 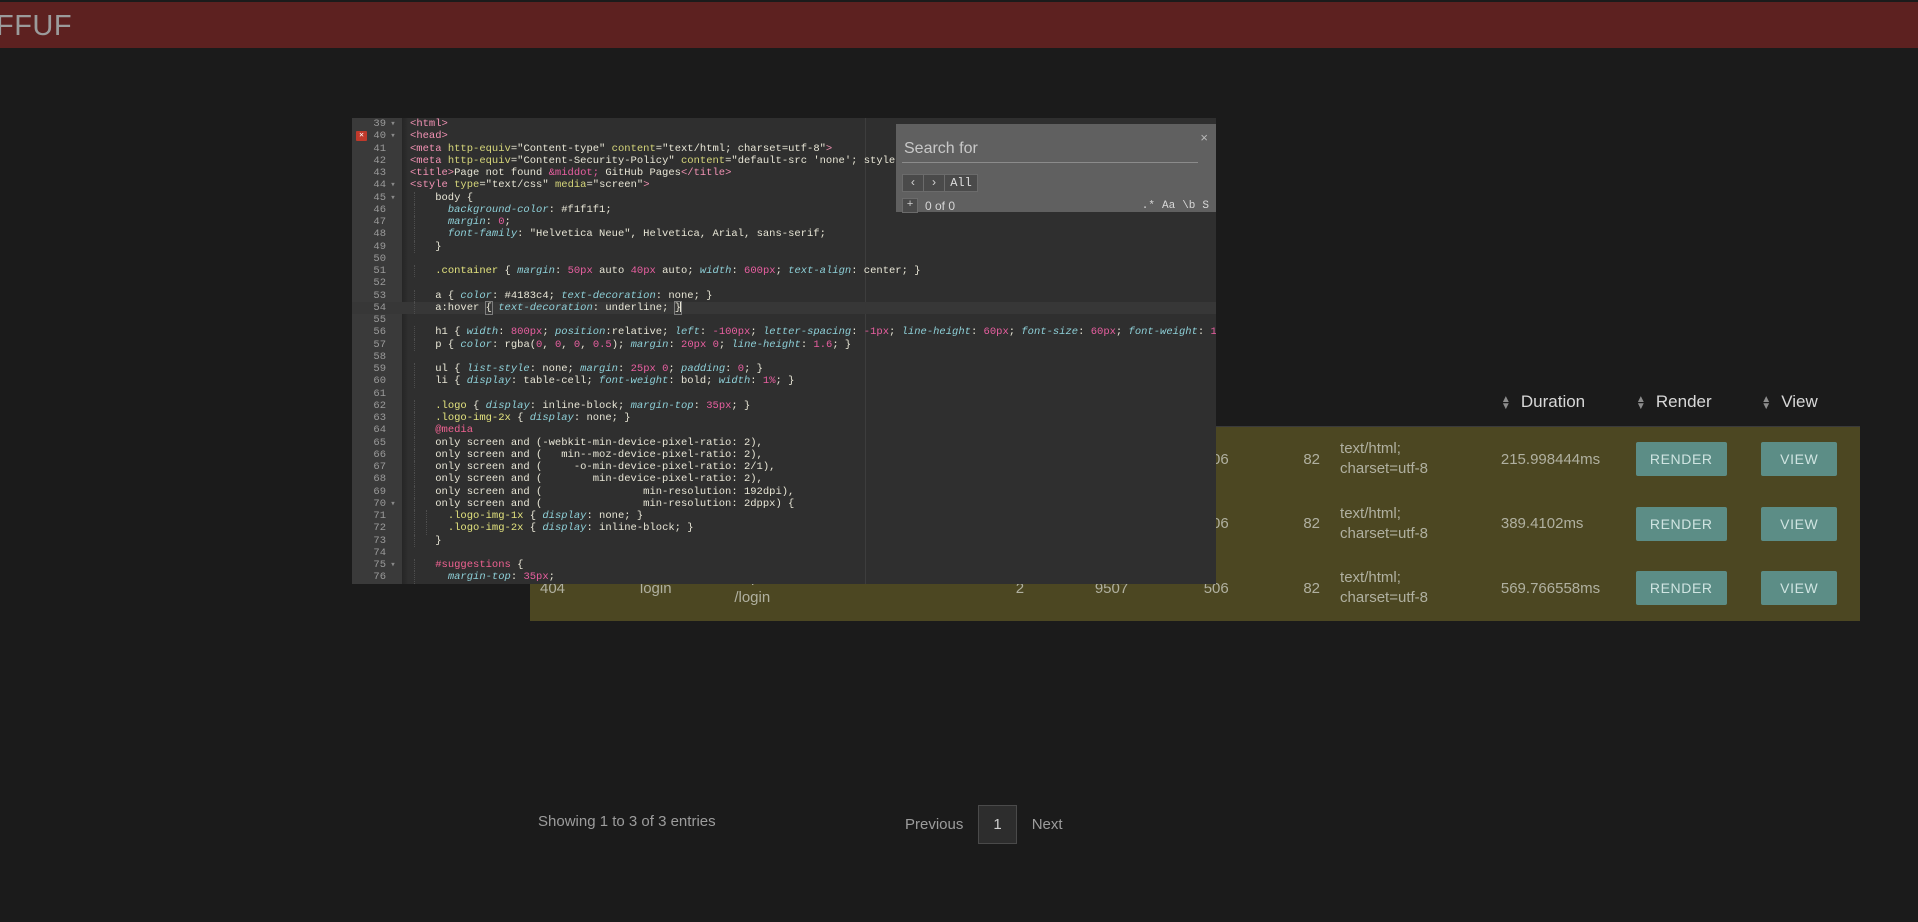 What do you see at coordinates (784, 565) in the screenshot?
I see `code-line-75: 75 ▾ #suggestions {` at bounding box center [784, 565].